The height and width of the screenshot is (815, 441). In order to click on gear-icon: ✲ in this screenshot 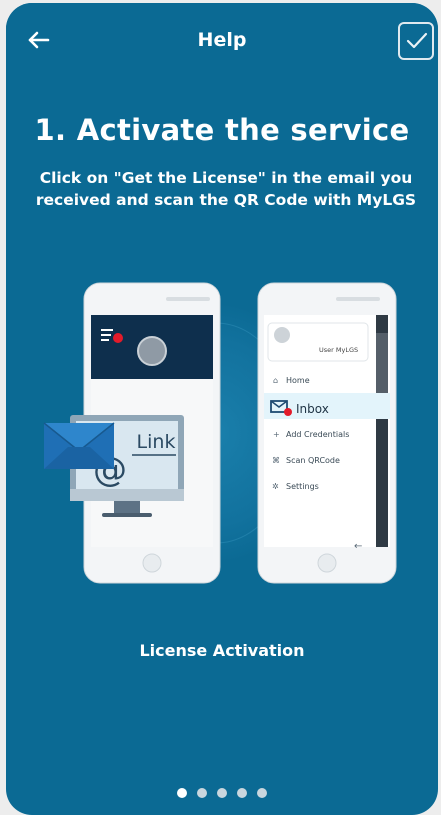, I will do `click(275, 486)`.